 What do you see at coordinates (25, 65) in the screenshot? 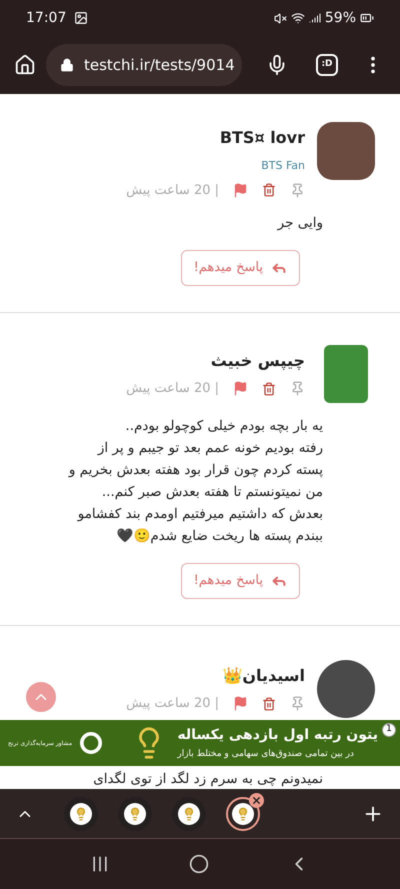
I see `home-icon` at bounding box center [25, 65].